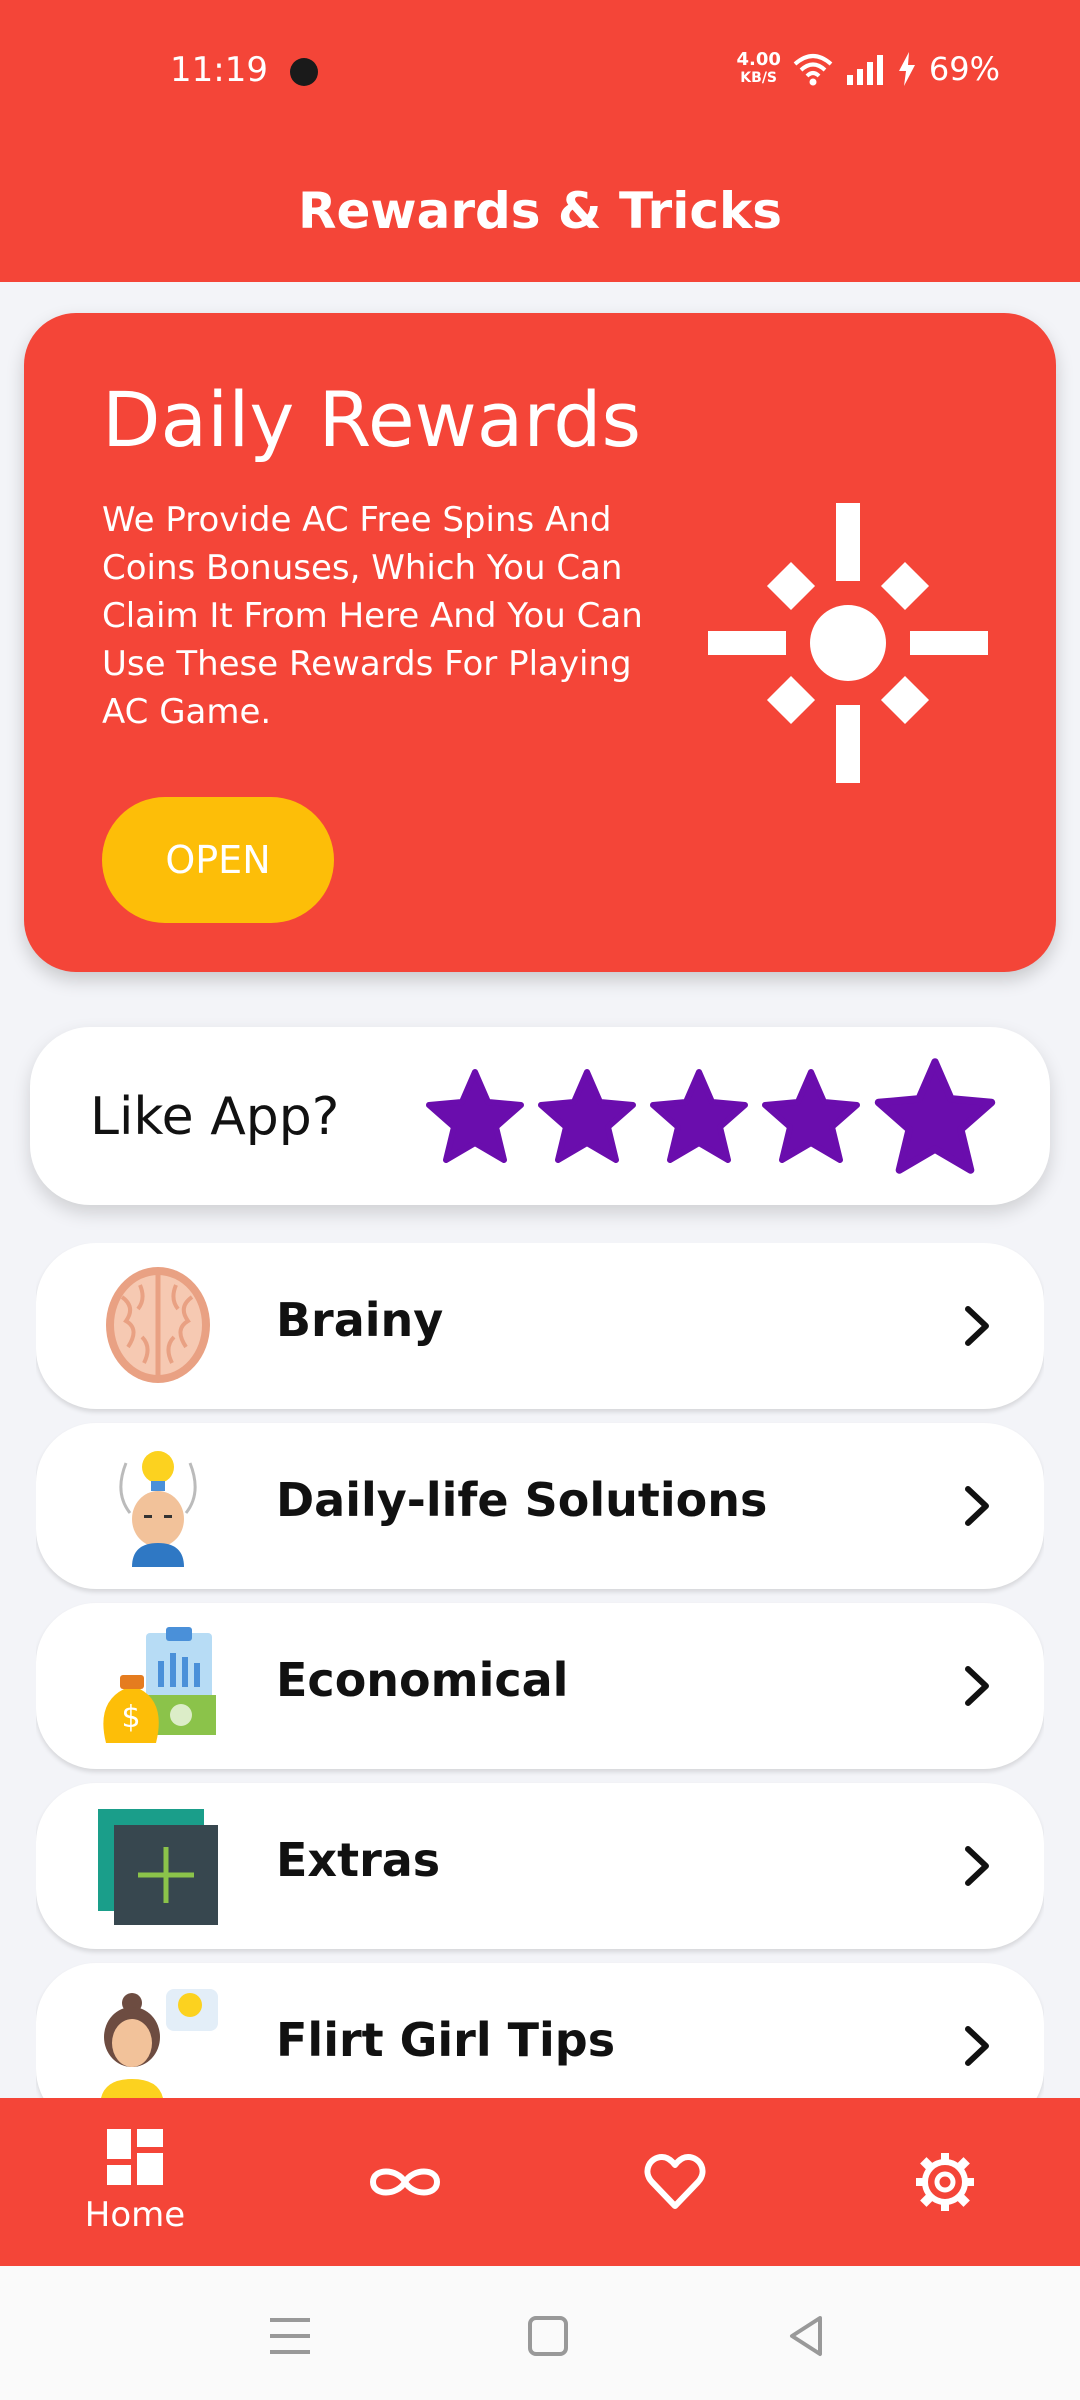  I want to click on dashboard-icon, so click(135, 2157).